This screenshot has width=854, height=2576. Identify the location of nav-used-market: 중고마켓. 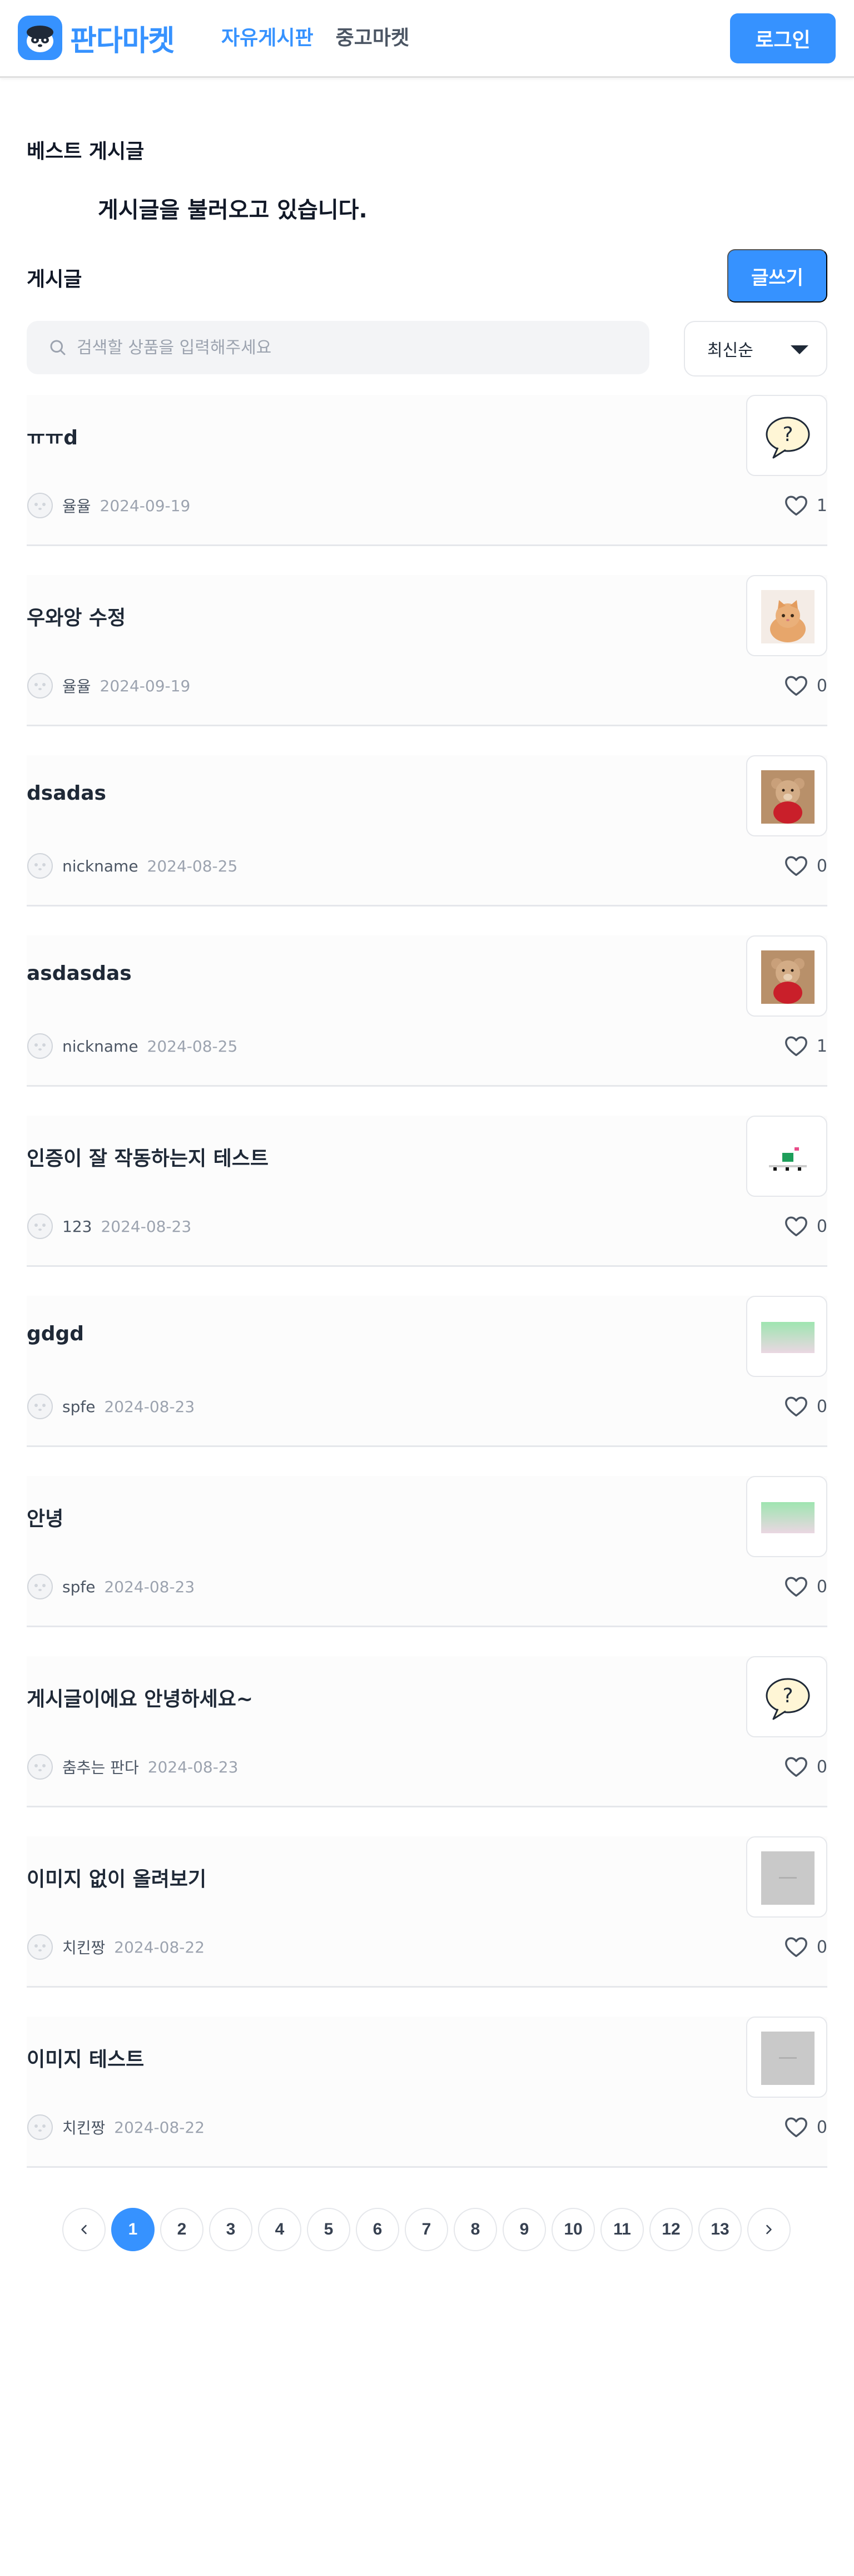
(373, 38).